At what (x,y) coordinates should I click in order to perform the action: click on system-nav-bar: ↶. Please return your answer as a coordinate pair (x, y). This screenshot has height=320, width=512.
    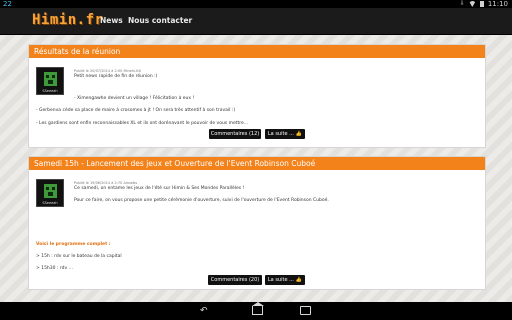
    Looking at the image, I should click on (256, 311).